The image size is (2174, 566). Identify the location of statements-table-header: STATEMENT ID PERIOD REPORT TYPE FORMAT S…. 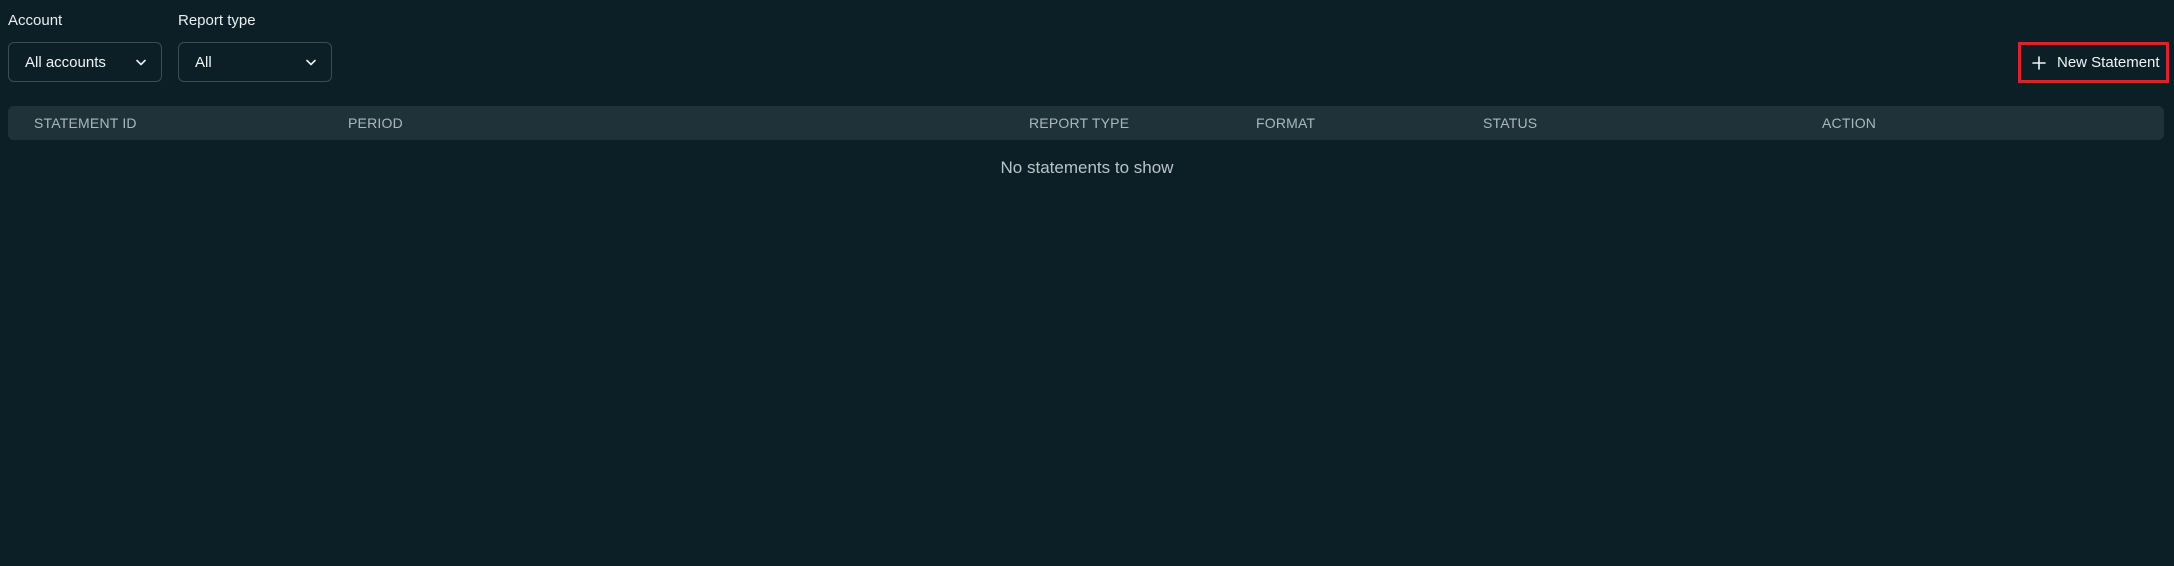
(1086, 123).